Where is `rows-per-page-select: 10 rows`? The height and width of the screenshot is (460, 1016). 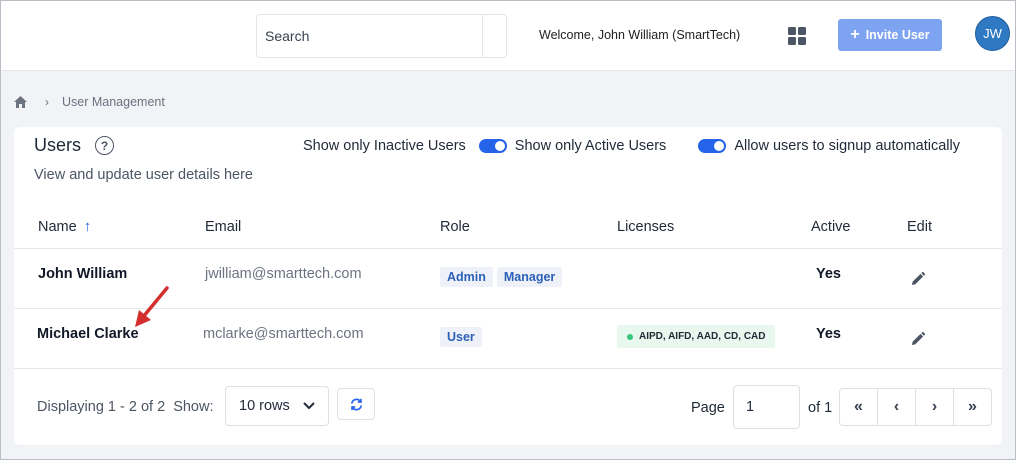
rows-per-page-select: 10 rows is located at coordinates (277, 406).